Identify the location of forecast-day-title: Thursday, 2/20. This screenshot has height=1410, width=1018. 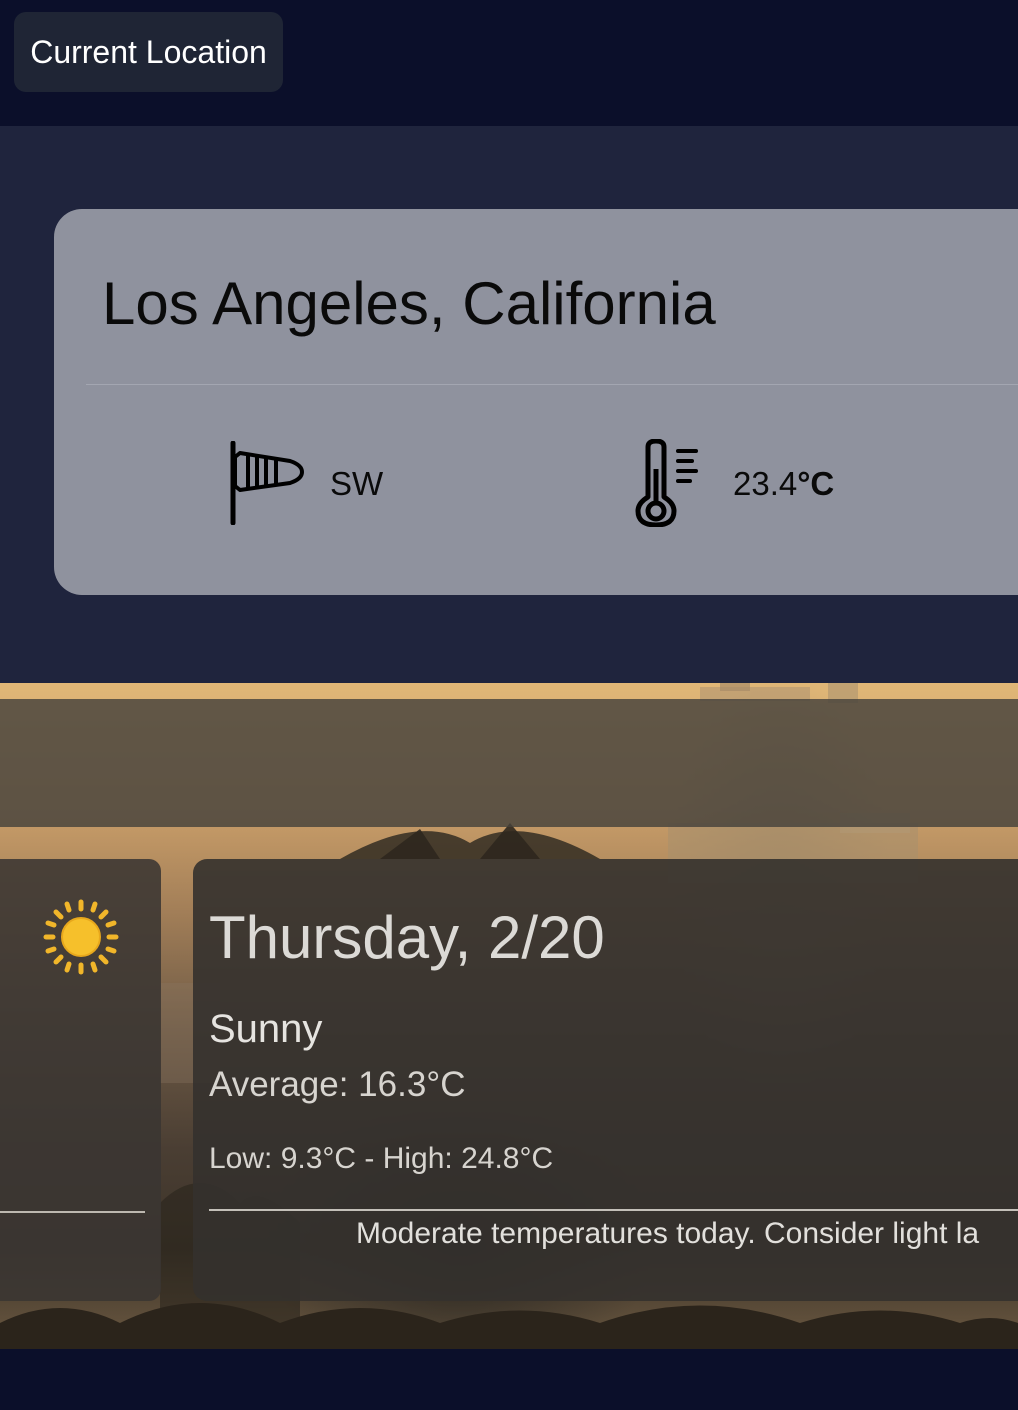
(407, 937).